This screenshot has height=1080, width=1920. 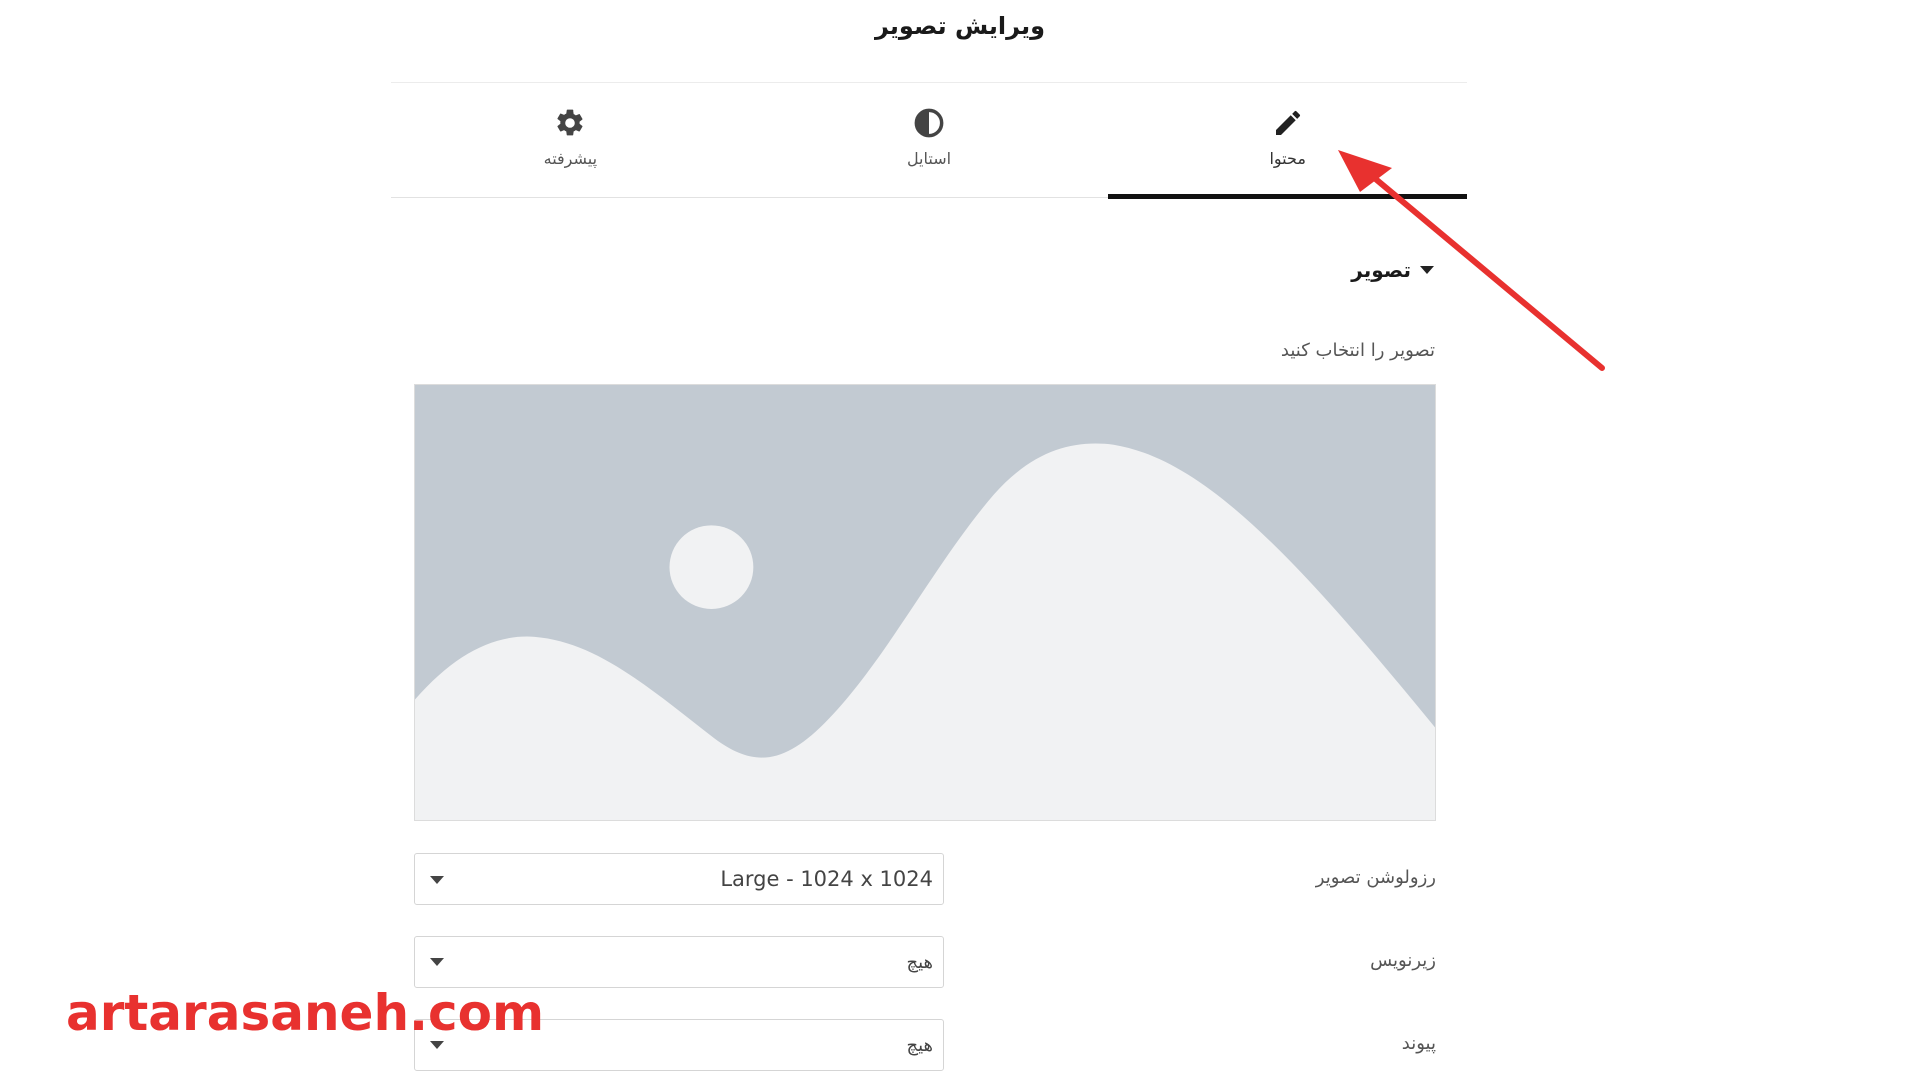 I want to click on section-heading: تصویر, so click(x=1381, y=270).